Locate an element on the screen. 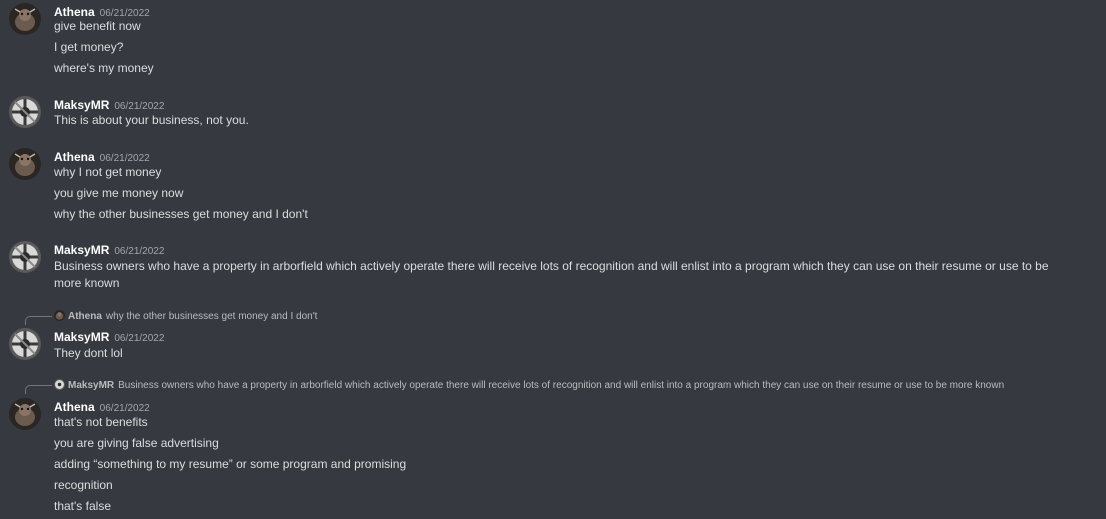 This screenshot has height=519, width=1106. message-text: you are giving false advertising is located at coordinates (136, 443).